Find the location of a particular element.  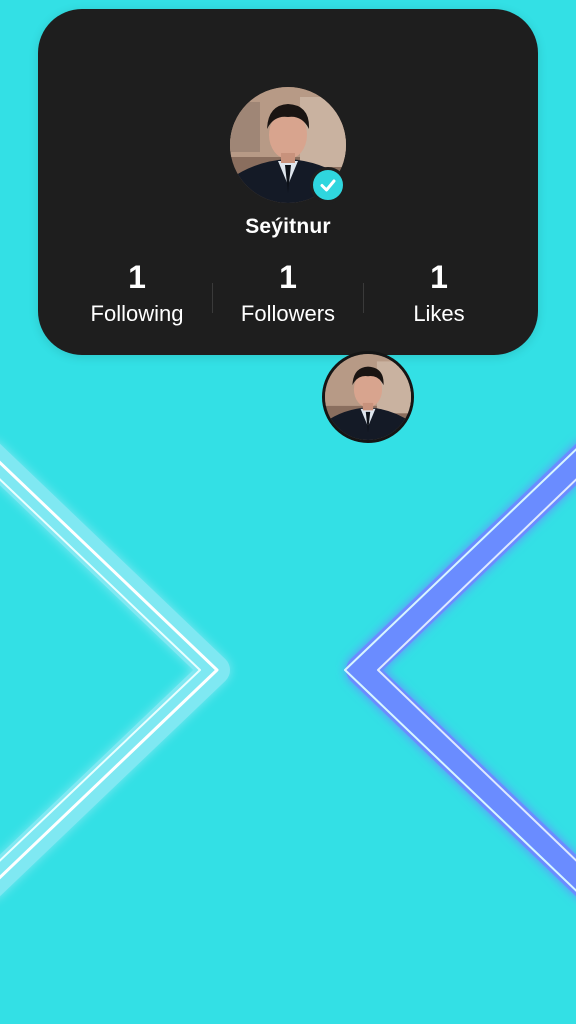

username: Seýitnur is located at coordinates (288, 226).